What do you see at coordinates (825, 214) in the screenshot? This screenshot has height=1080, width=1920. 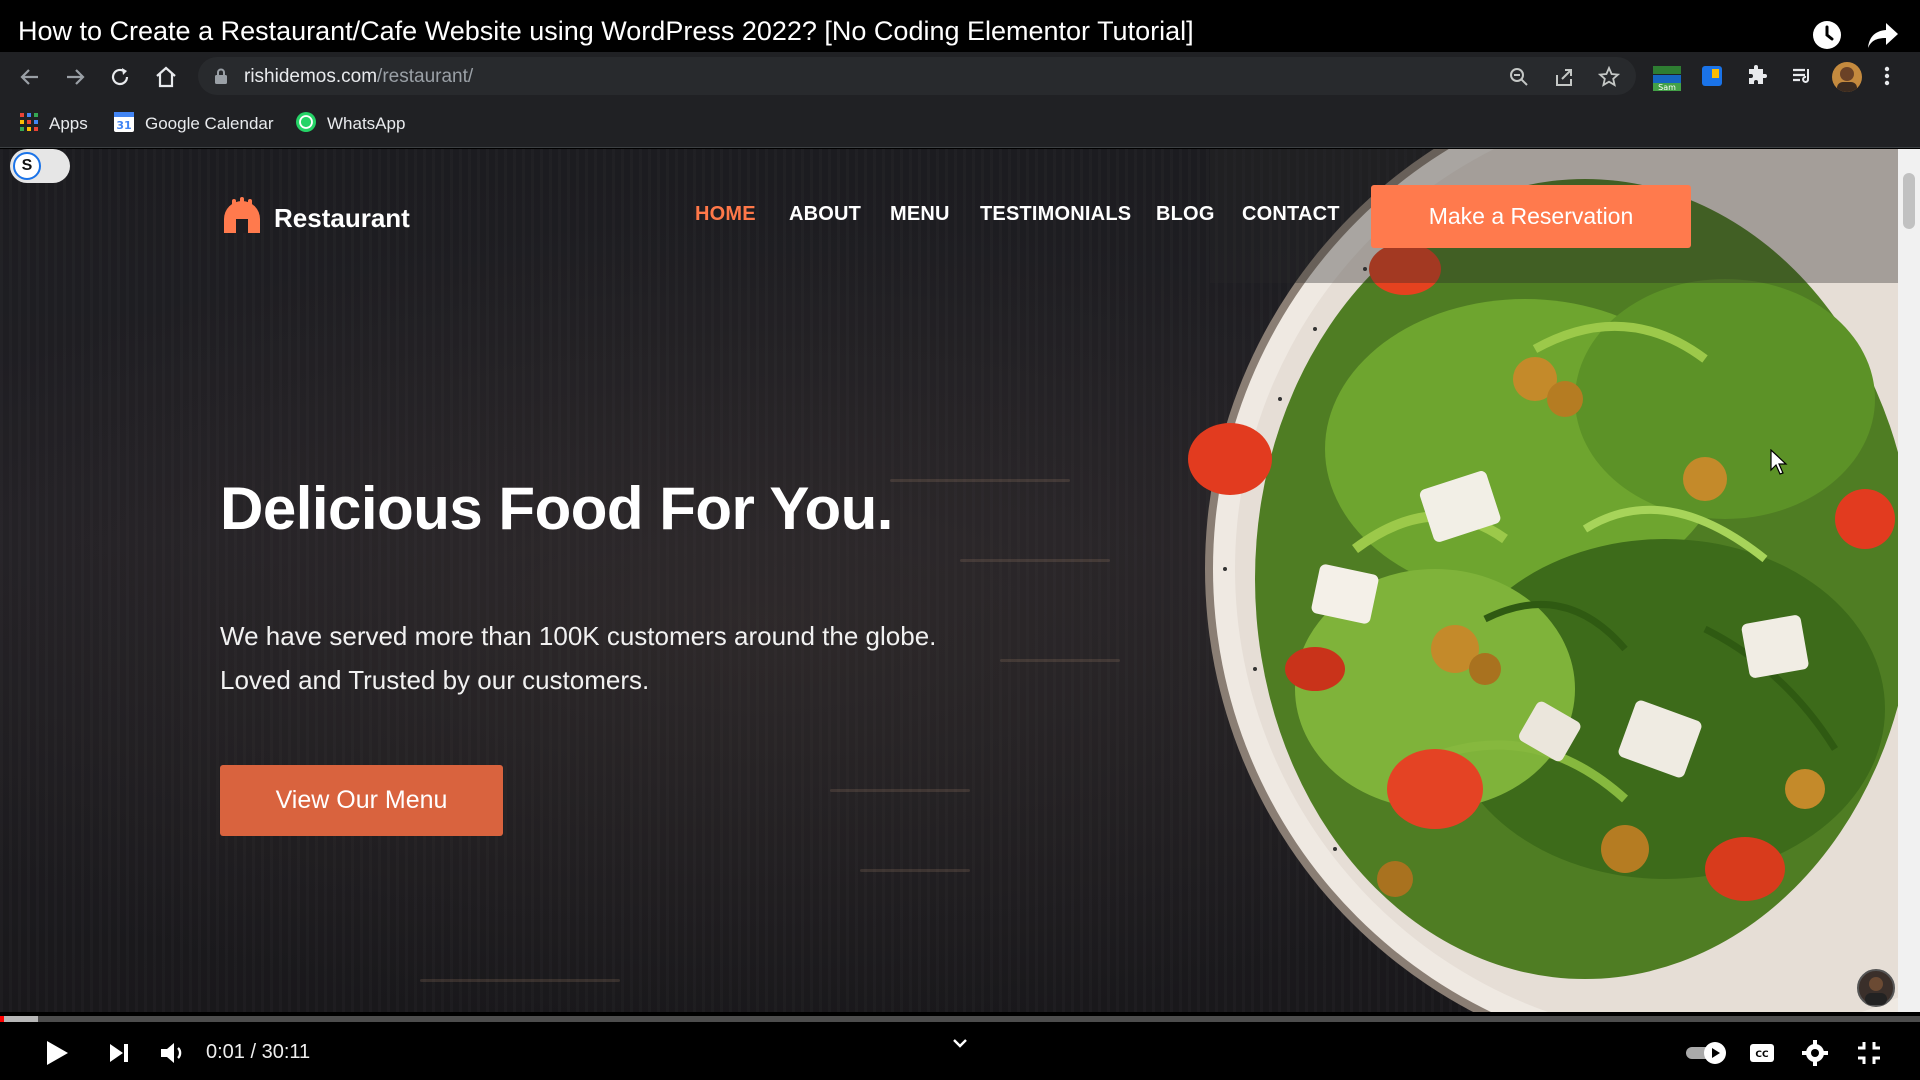 I see `nav-about: ABOUT` at bounding box center [825, 214].